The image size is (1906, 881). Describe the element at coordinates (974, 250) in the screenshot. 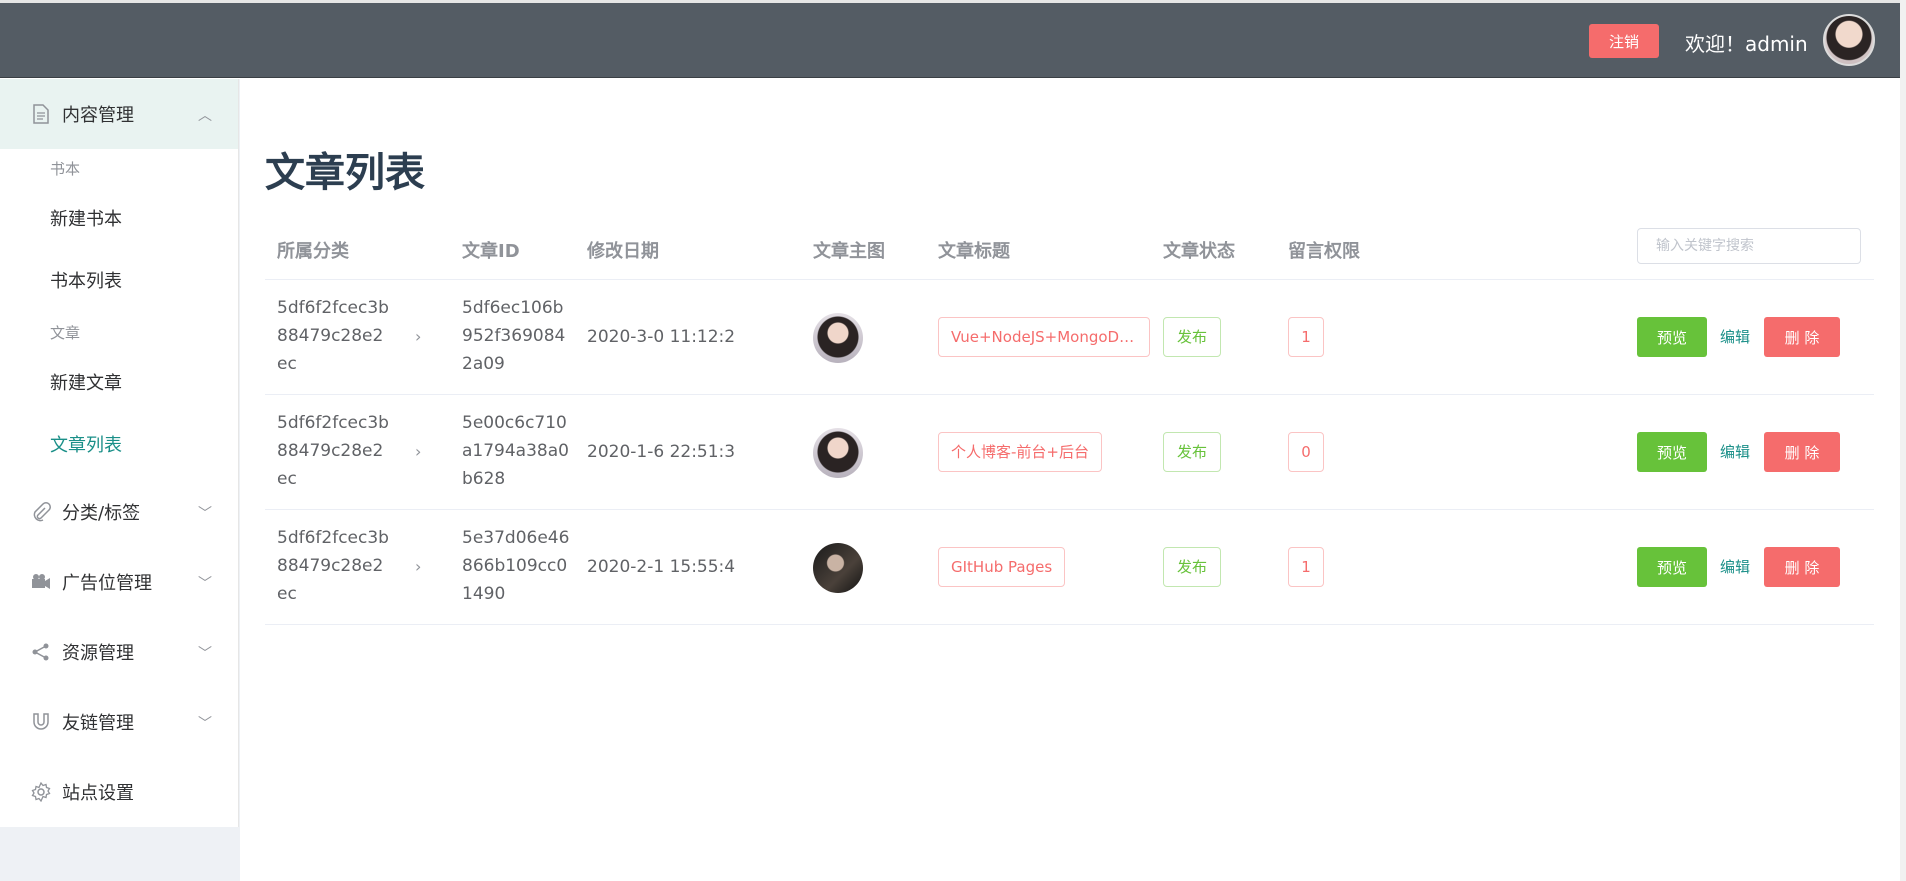

I see `column-header-title: 文章标题` at that location.